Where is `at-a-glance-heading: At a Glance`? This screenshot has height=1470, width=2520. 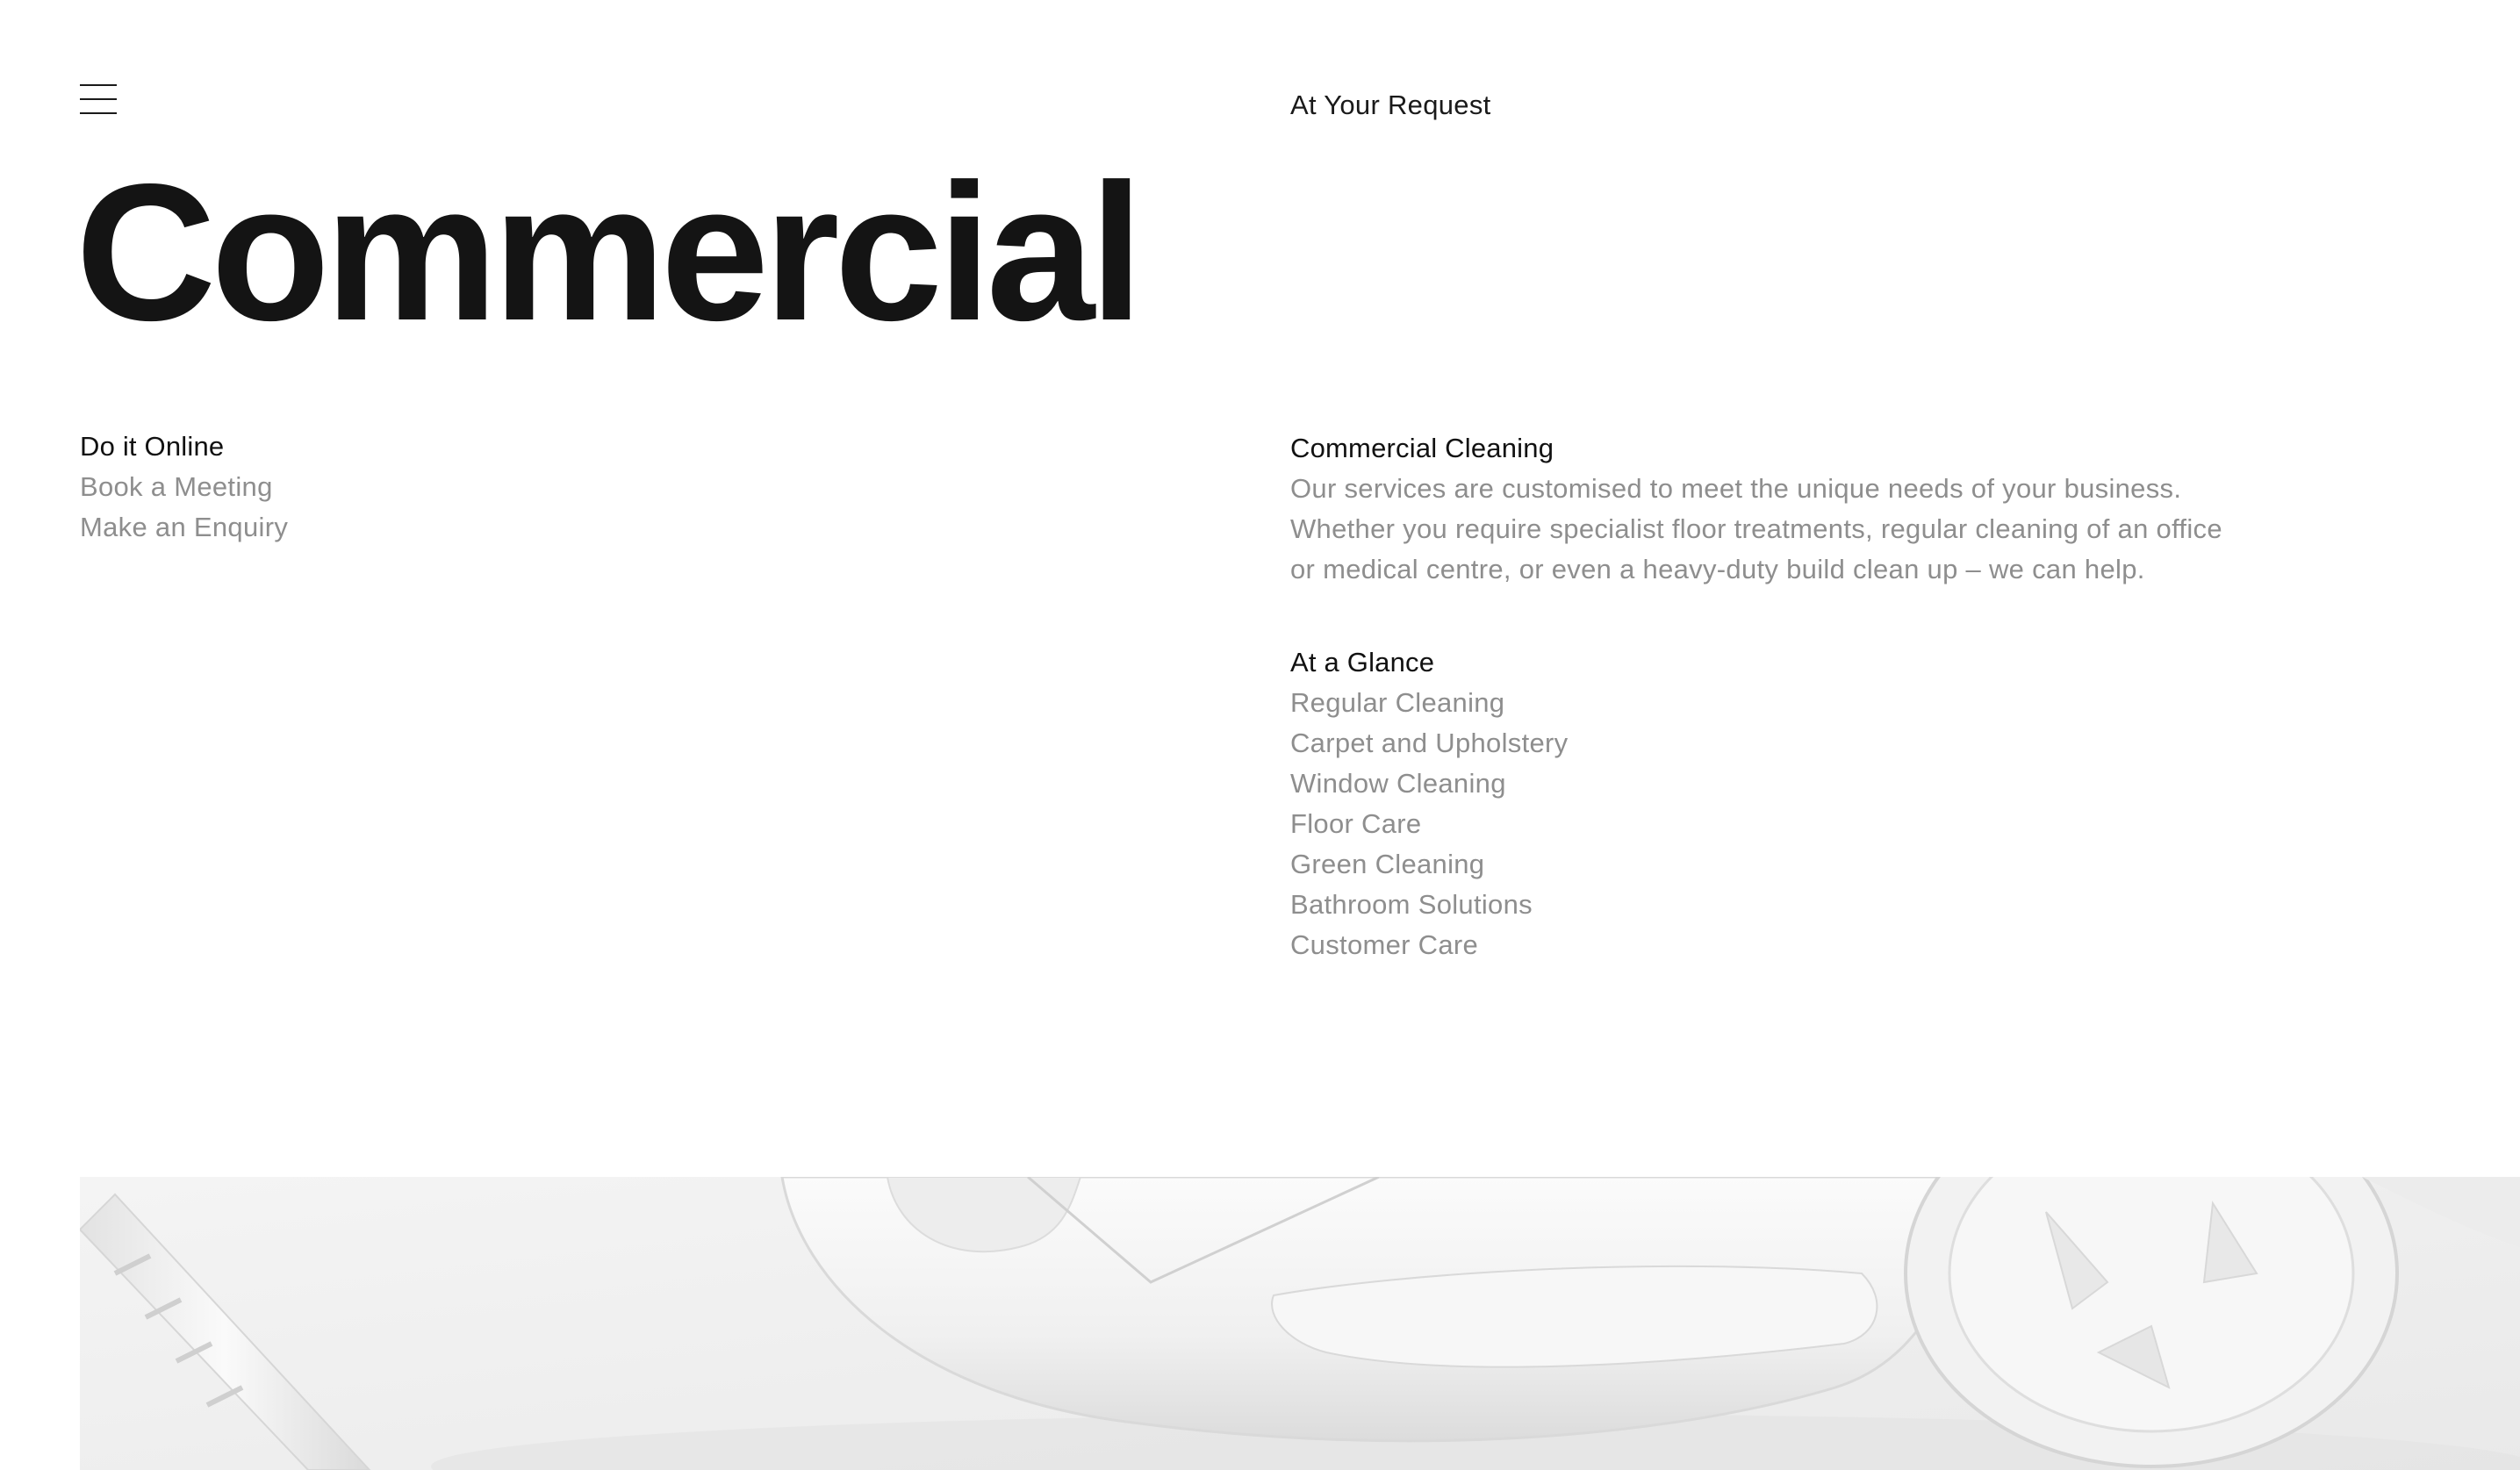 at-a-glance-heading: At a Glance is located at coordinates (1362, 662).